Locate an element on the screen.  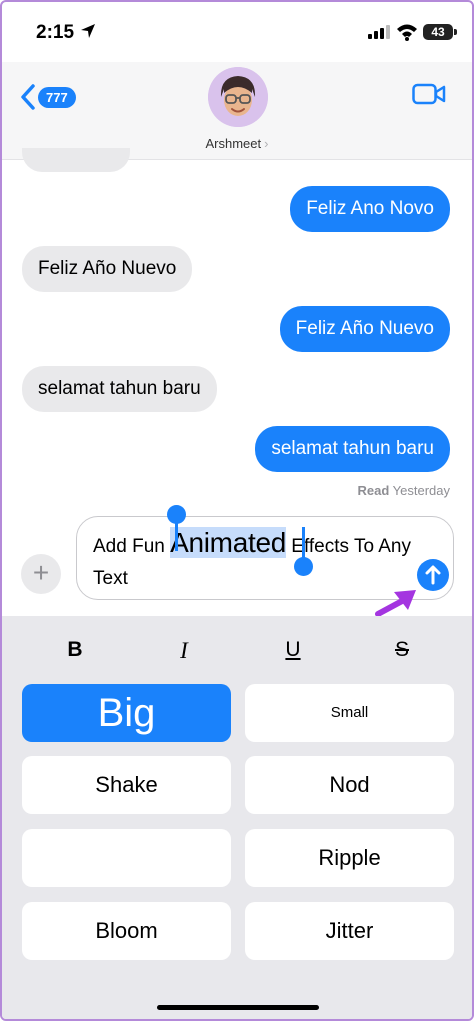
compose-text: Add Fun Animated Effects To Any Text is located at coordinates (253, 561).